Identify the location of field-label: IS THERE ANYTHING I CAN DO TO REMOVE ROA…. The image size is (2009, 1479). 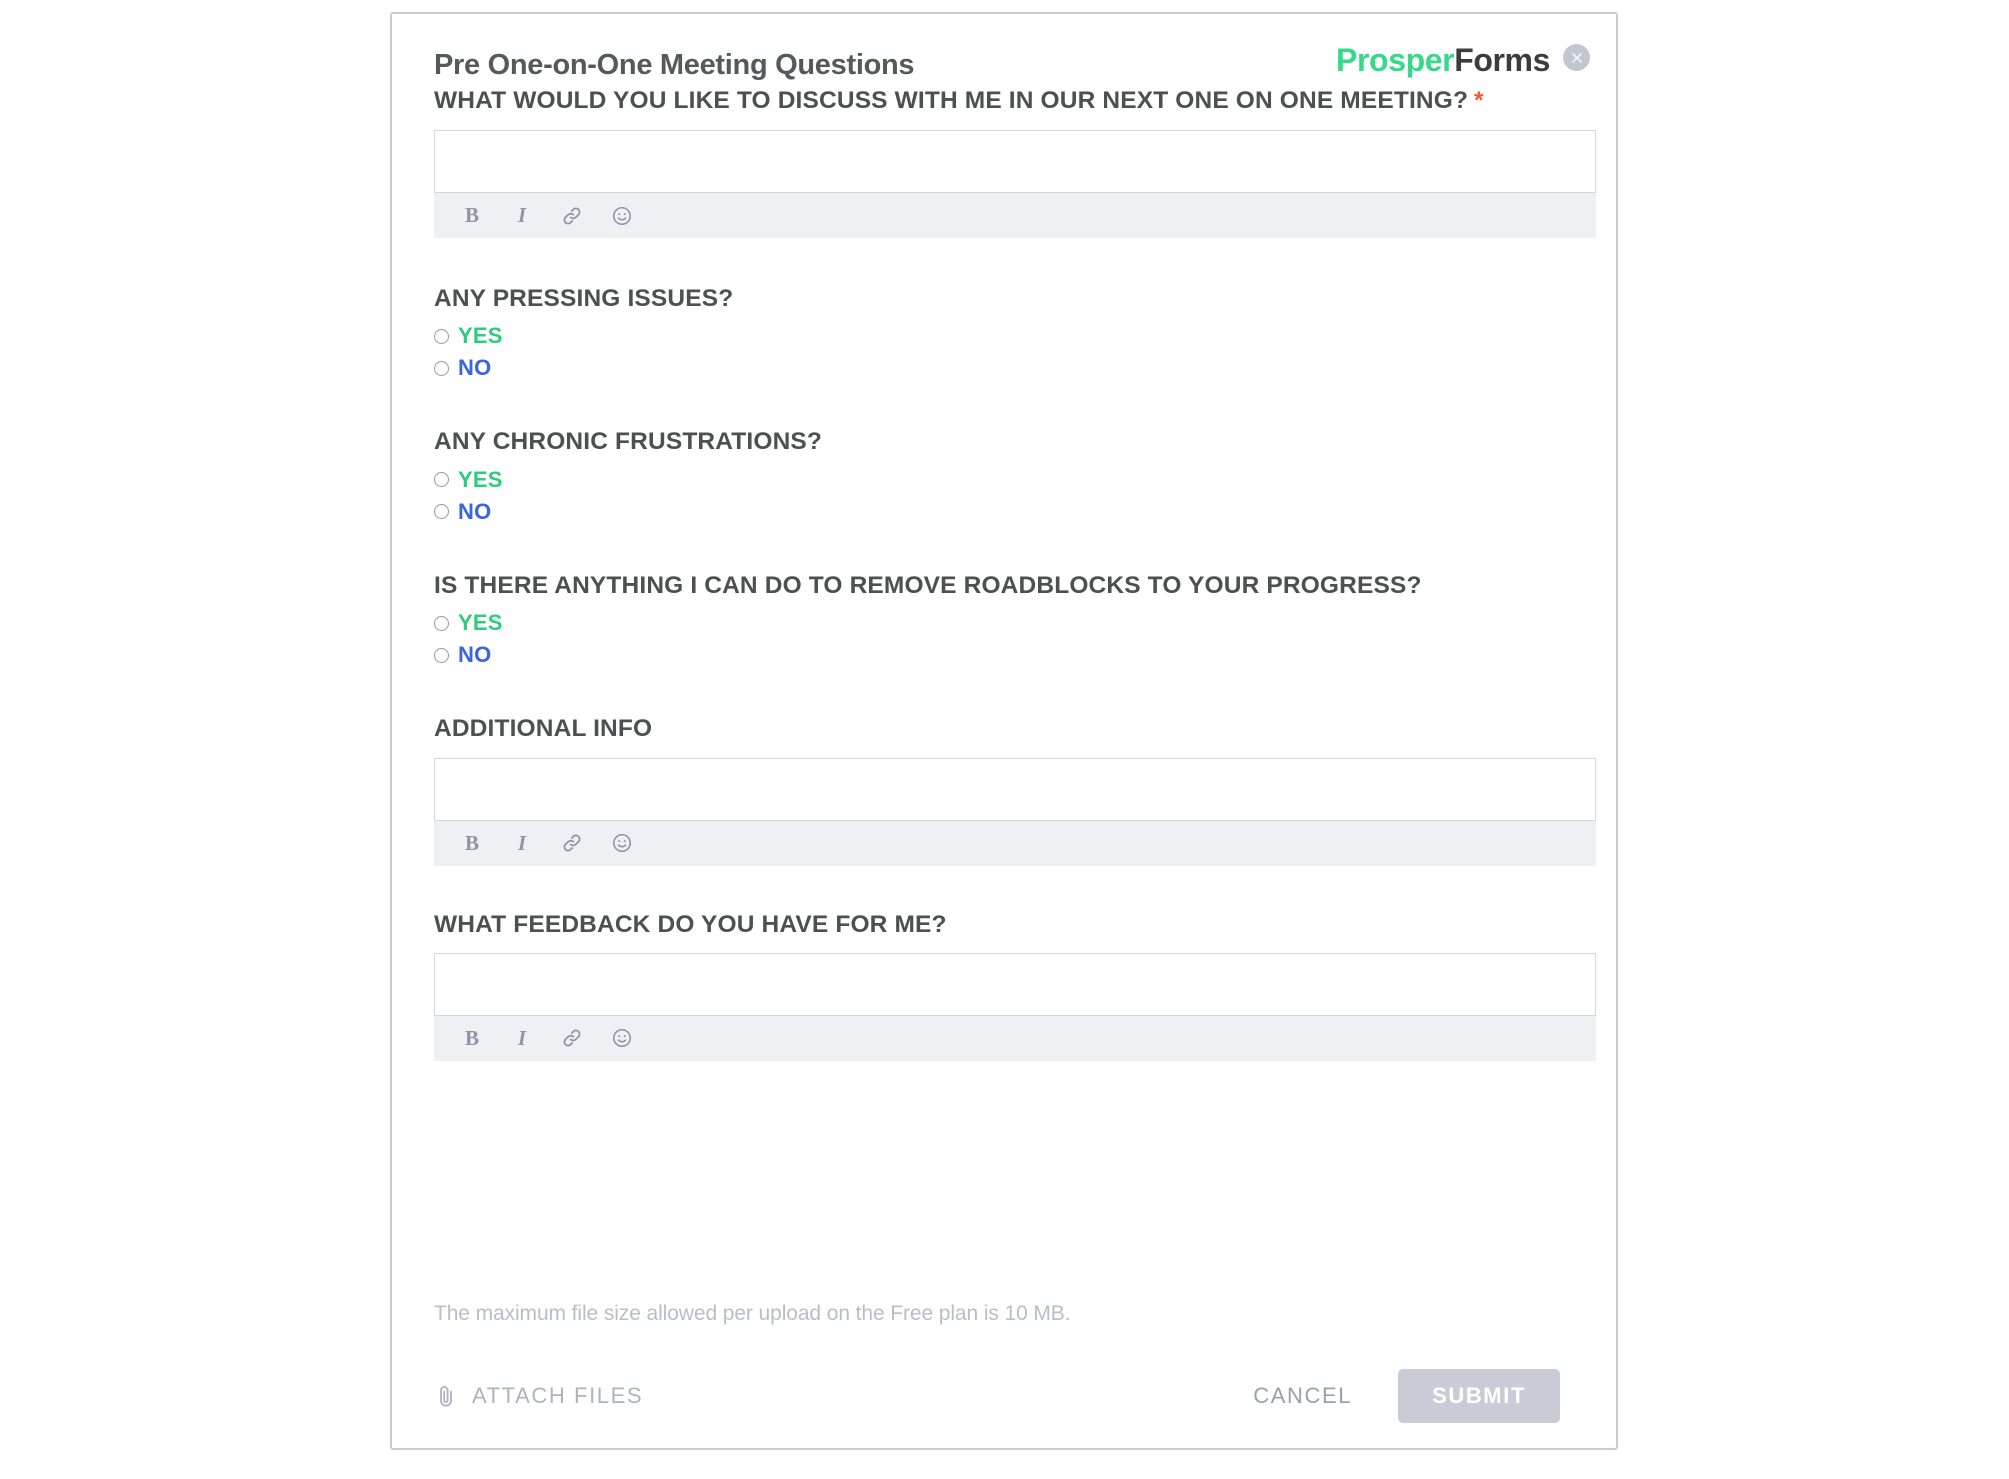
(928, 585).